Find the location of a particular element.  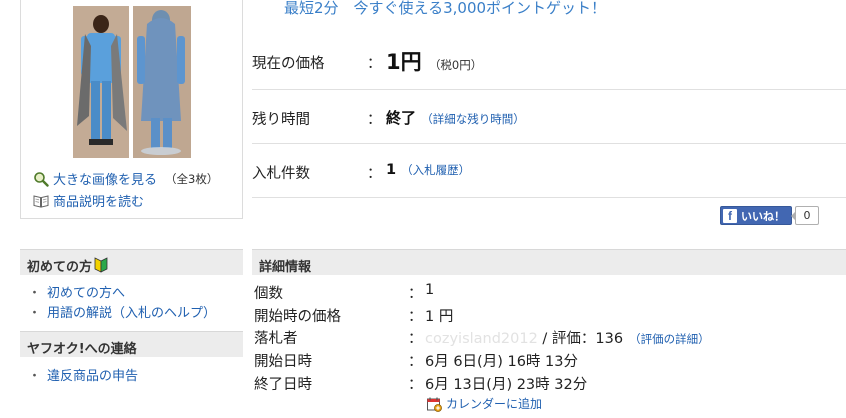

detail-value: 6月 6日(月) 16時 13分 is located at coordinates (501, 362).